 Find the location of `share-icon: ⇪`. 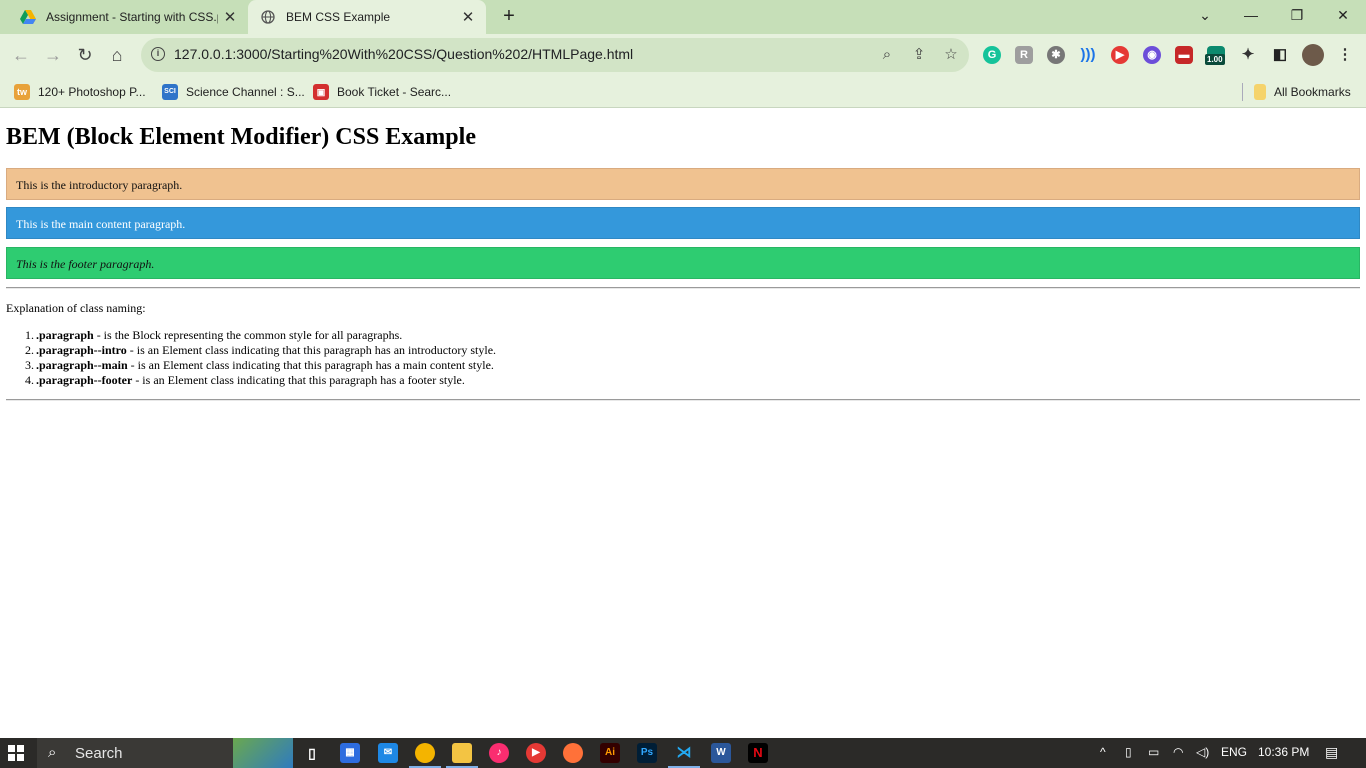

share-icon: ⇪ is located at coordinates (919, 55).